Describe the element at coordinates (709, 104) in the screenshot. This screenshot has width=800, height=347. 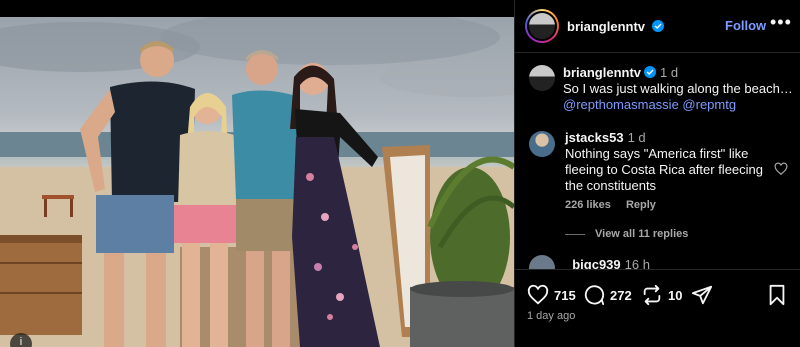
I see `mention-link-2: @repmtg` at that location.